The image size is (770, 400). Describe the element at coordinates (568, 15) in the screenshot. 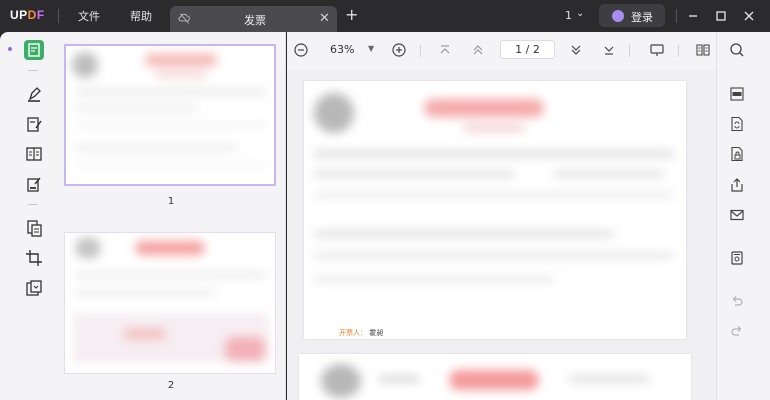

I see `window-count: 1` at that location.